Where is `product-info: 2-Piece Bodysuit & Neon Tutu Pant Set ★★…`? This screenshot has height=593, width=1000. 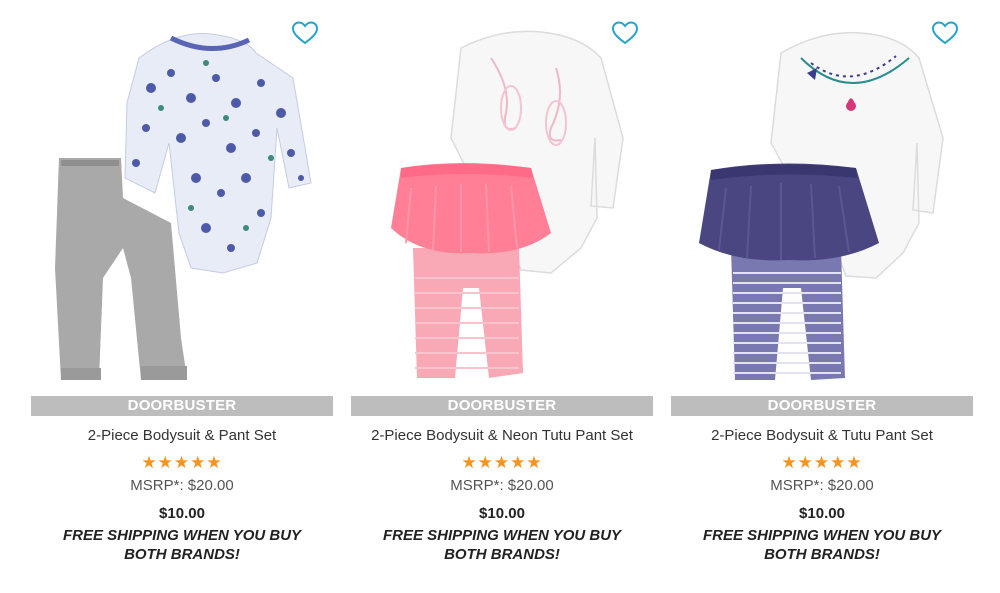 product-info: 2-Piece Bodysuit & Neon Tutu Pant Set ★★… is located at coordinates (502, 495).